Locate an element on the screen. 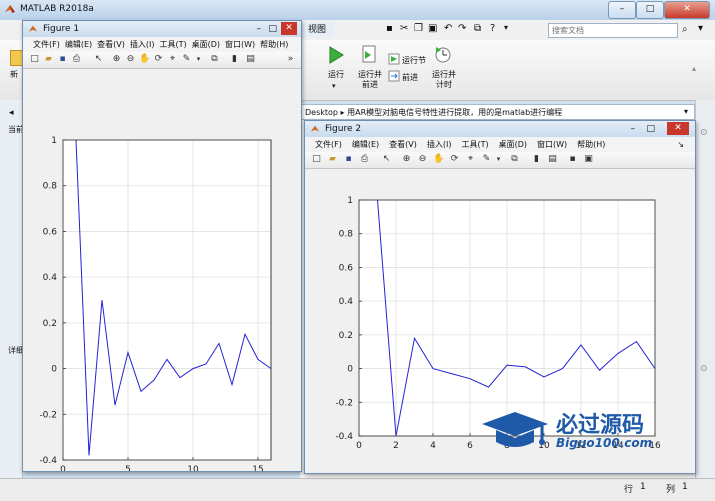 The height and width of the screenshot is (501, 715). y-tick-label: -0.2 is located at coordinates (344, 403).